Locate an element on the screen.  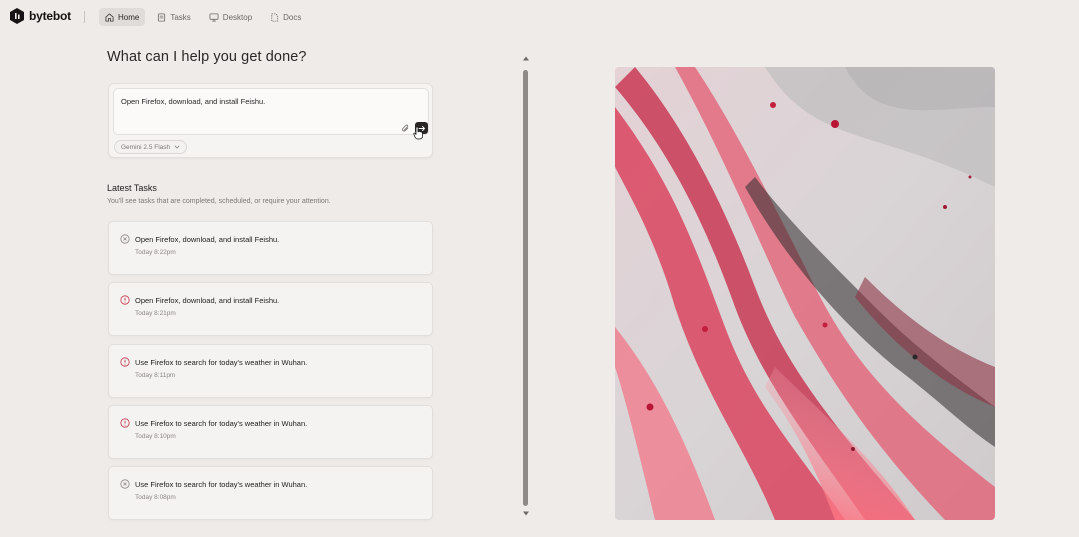
paperclip-icon is located at coordinates (405, 128).